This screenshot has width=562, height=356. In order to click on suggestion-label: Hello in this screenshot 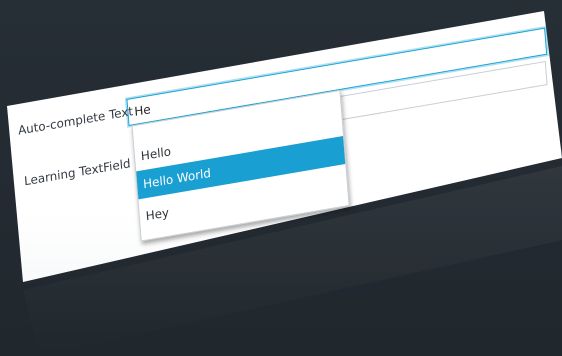, I will do `click(156, 154)`.